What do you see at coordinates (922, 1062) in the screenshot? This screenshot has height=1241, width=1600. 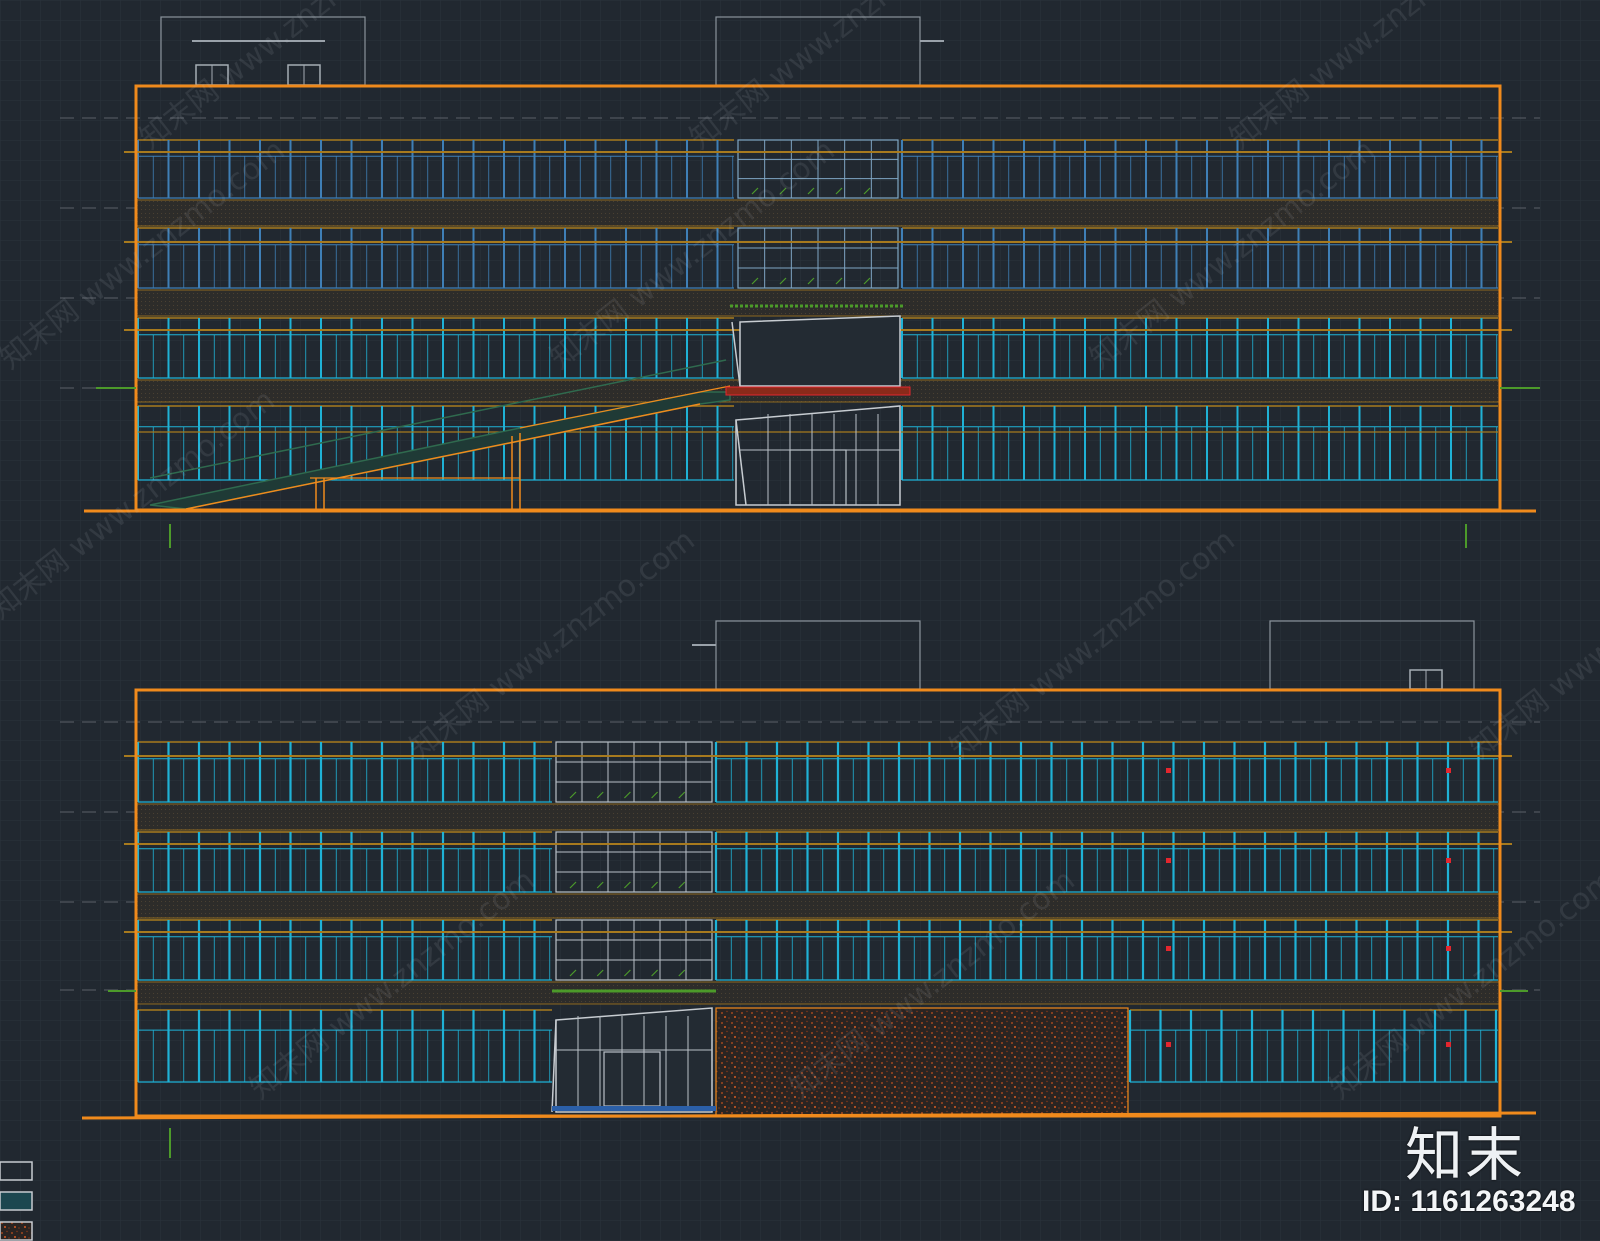 I see `stone-cladding-panel` at bounding box center [922, 1062].